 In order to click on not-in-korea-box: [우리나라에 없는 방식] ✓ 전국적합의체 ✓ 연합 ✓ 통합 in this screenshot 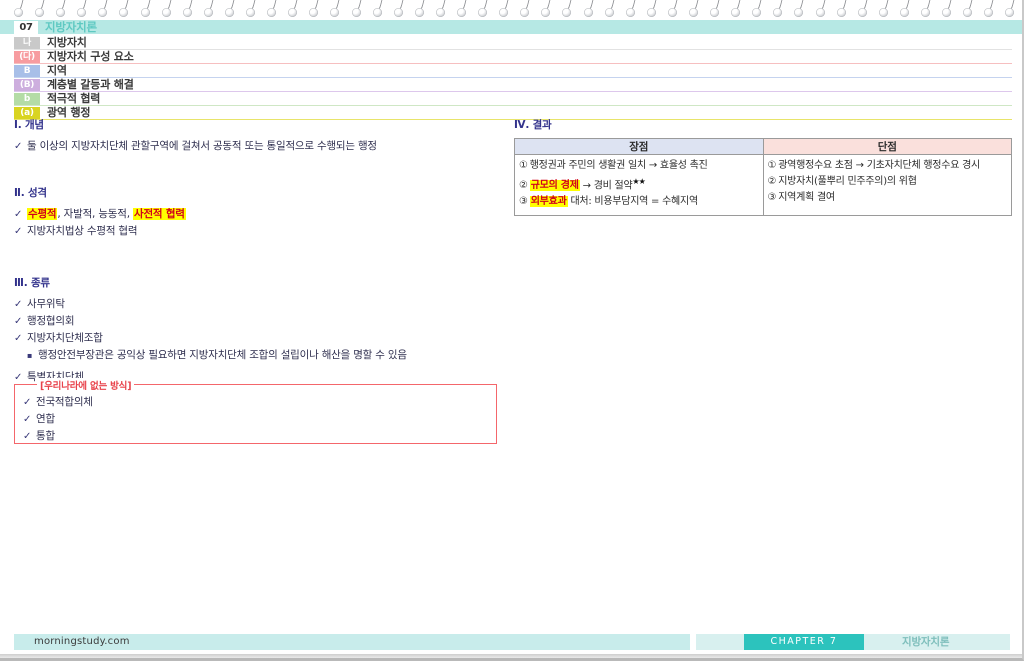, I will do `click(255, 411)`.